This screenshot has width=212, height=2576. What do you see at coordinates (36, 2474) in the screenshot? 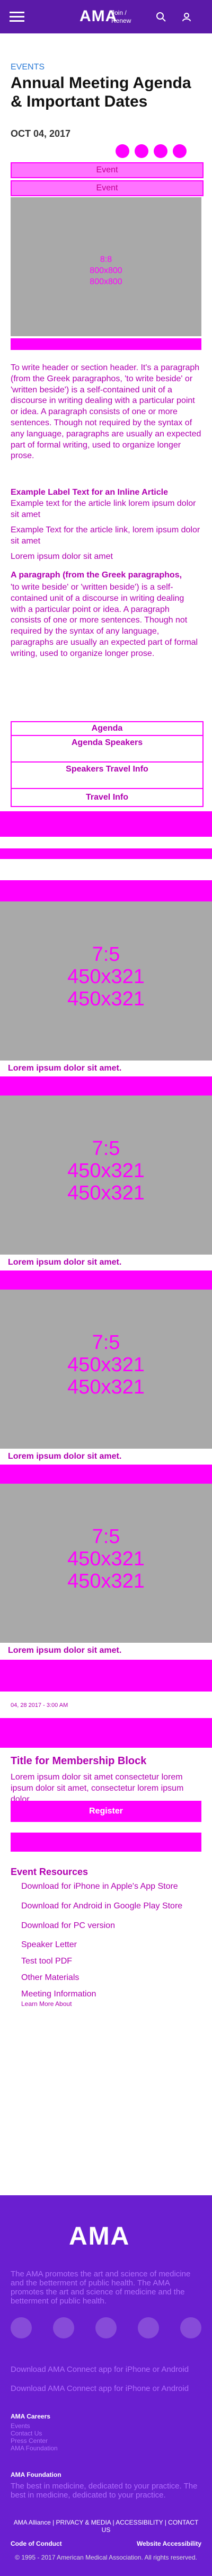
I see `footer-foundation-title: AMA Foundation` at bounding box center [36, 2474].